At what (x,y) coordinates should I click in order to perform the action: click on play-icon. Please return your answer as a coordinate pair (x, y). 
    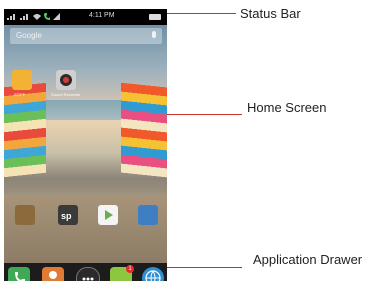
    Looking at the image, I should click on (109, 215).